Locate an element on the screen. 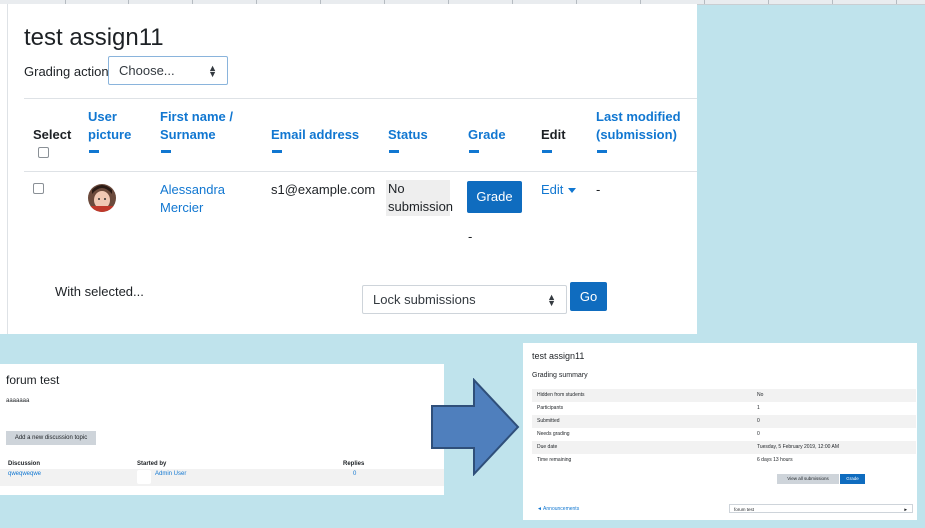 This screenshot has width=925, height=528. summary-page-title: test assign11 is located at coordinates (558, 356).